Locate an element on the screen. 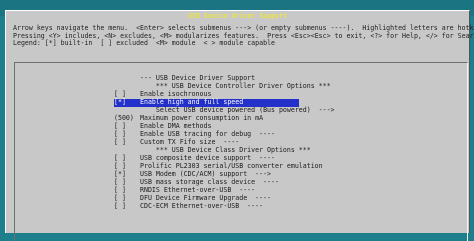  menu-item: [ ] CDC-ECM Ethernet-over-USB ---- is located at coordinates (279, 206).